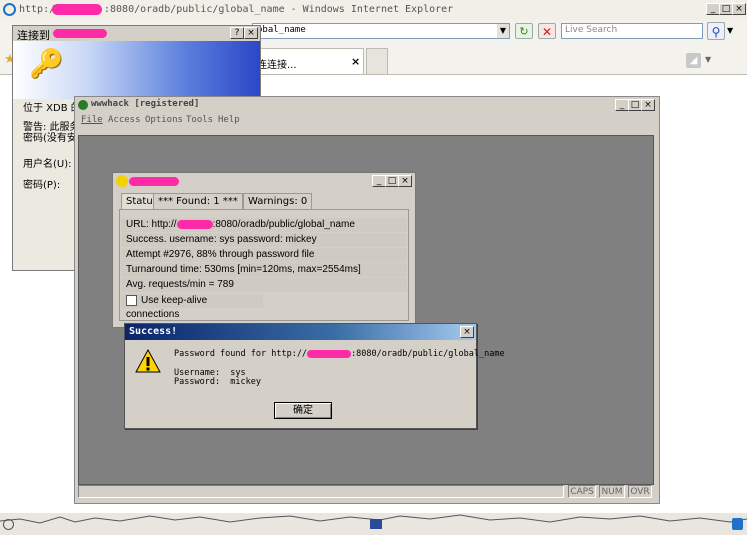  I want to click on taskbar, so click(373, 524).